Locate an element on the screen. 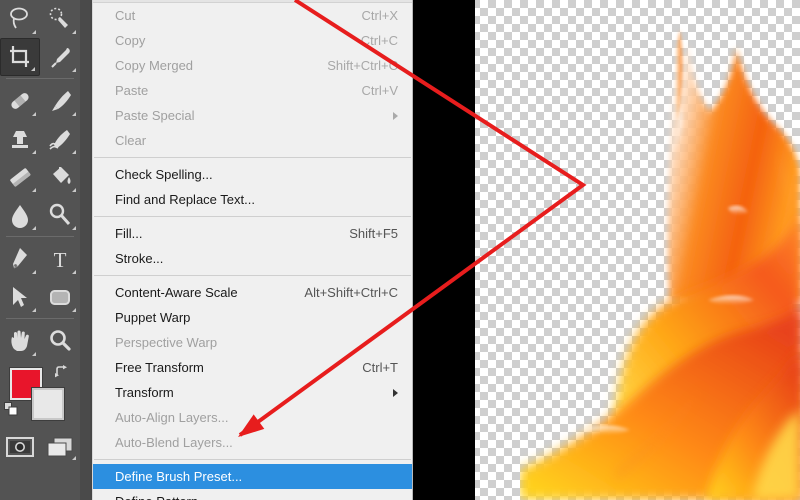 The height and width of the screenshot is (500, 800). screen-mode-button is located at coordinates (60, 447).